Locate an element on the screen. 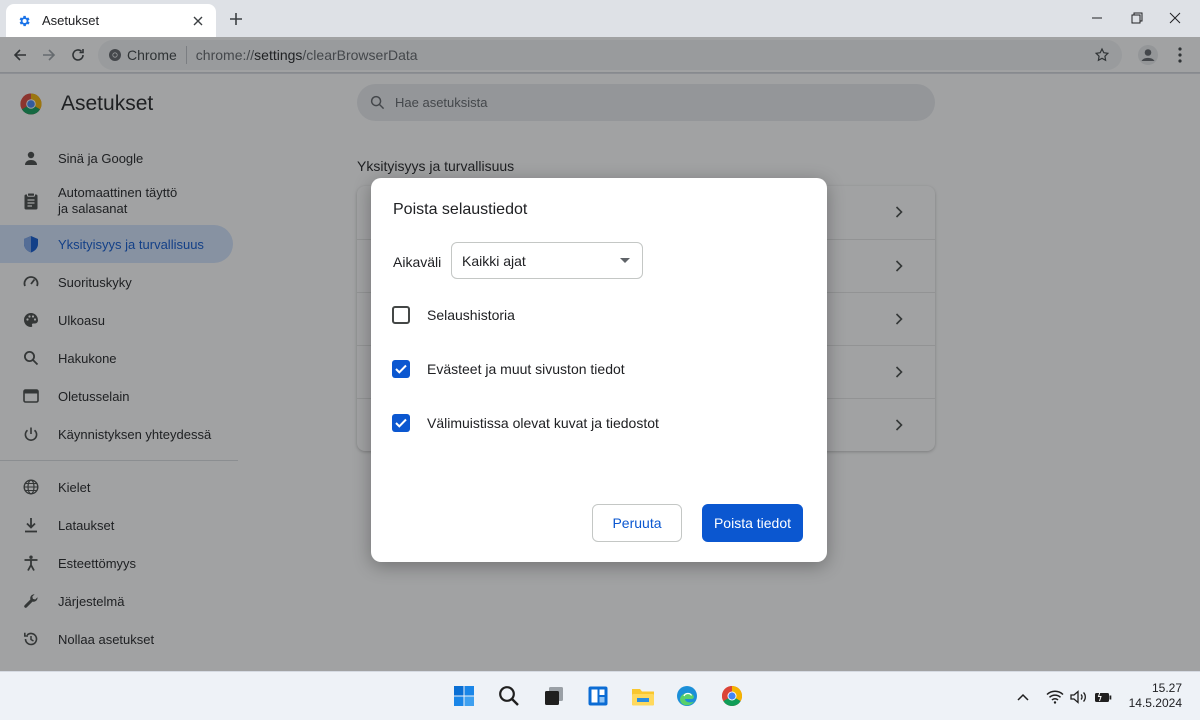 This screenshot has height=720, width=1200. tab-strip: Asetukset is located at coordinates (600, 18).